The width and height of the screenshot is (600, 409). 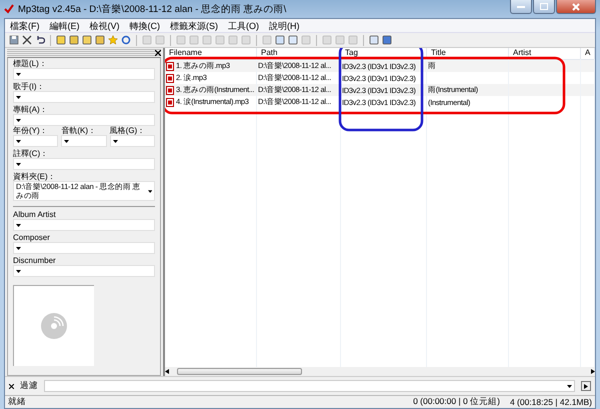 I want to click on field-label: Album Artist, so click(x=35, y=214).